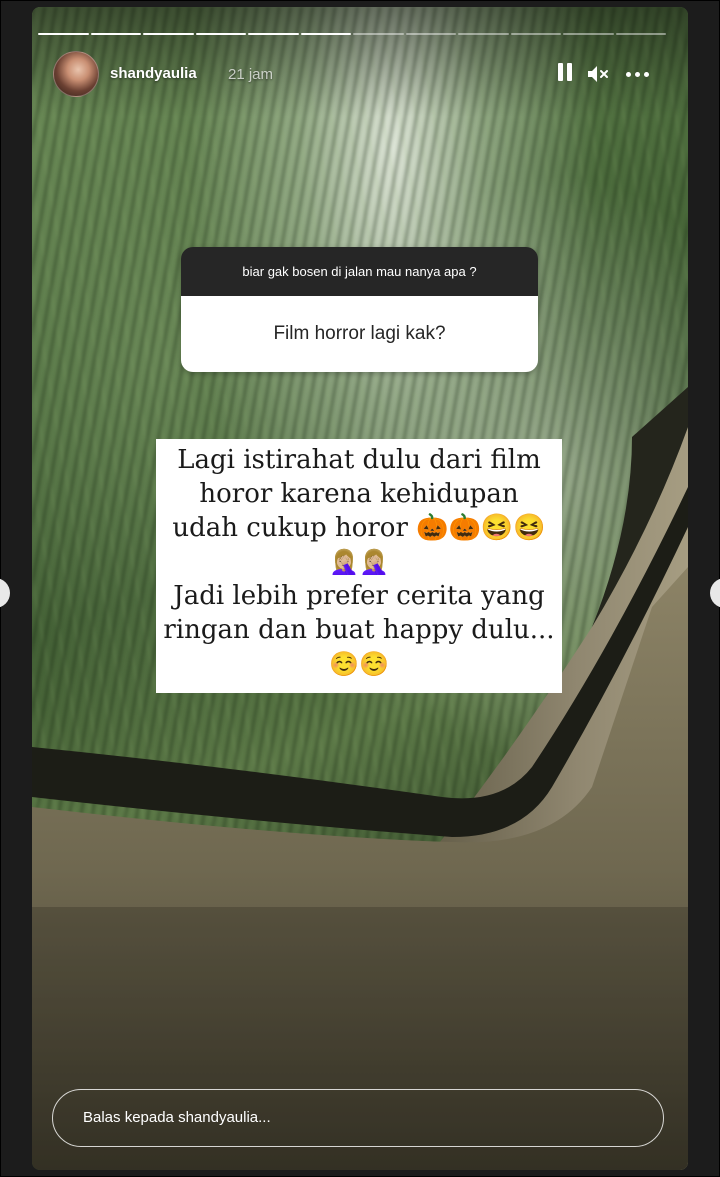 The image size is (720, 1177). What do you see at coordinates (251, 74) in the screenshot?
I see `story-timestamp: 21 jam` at bounding box center [251, 74].